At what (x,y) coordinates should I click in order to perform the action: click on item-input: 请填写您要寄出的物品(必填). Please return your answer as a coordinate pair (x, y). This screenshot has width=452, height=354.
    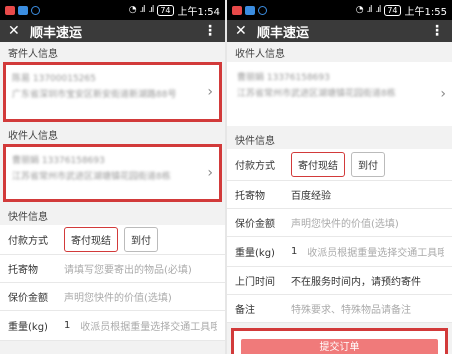
    Looking at the image, I should click on (128, 268).